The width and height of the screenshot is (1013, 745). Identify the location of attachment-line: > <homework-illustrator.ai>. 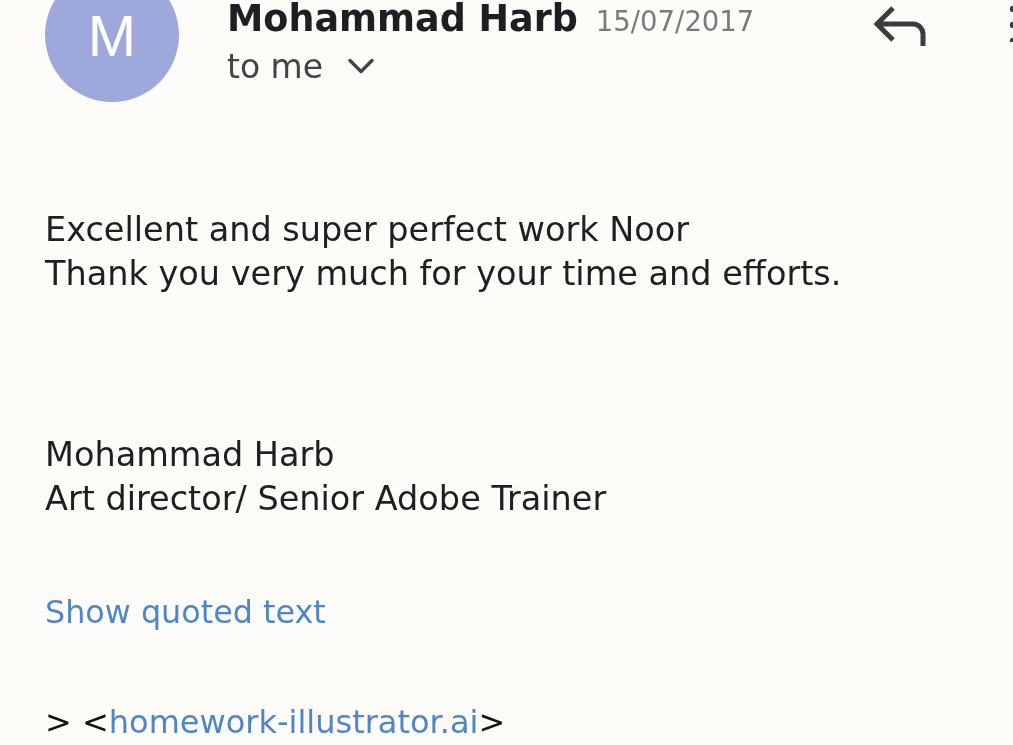
(275, 722).